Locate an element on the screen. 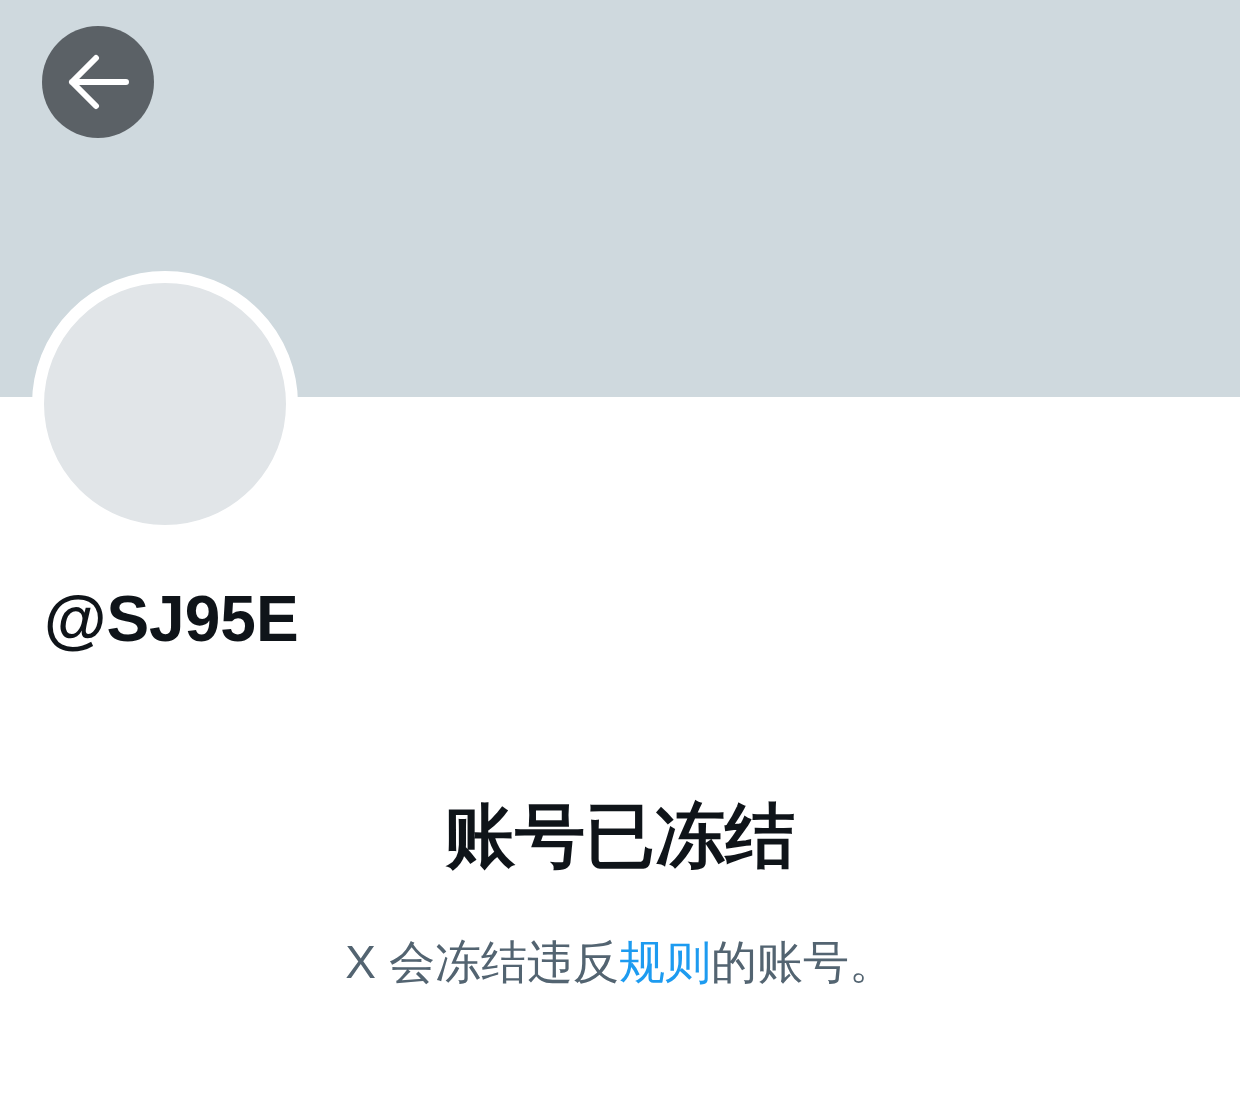 The width and height of the screenshot is (1240, 1101). notice-message: X 会冻结违反规则的账号。 is located at coordinates (620, 962).